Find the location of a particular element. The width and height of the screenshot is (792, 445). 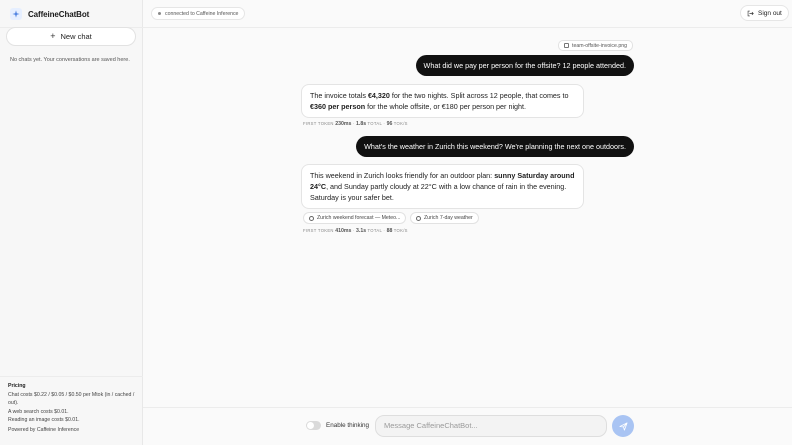

pricing-title: Pricing is located at coordinates (17, 386).